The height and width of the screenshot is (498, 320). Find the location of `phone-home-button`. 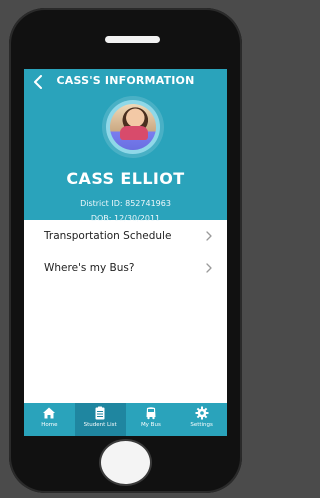

phone-home-button is located at coordinates (125, 462).